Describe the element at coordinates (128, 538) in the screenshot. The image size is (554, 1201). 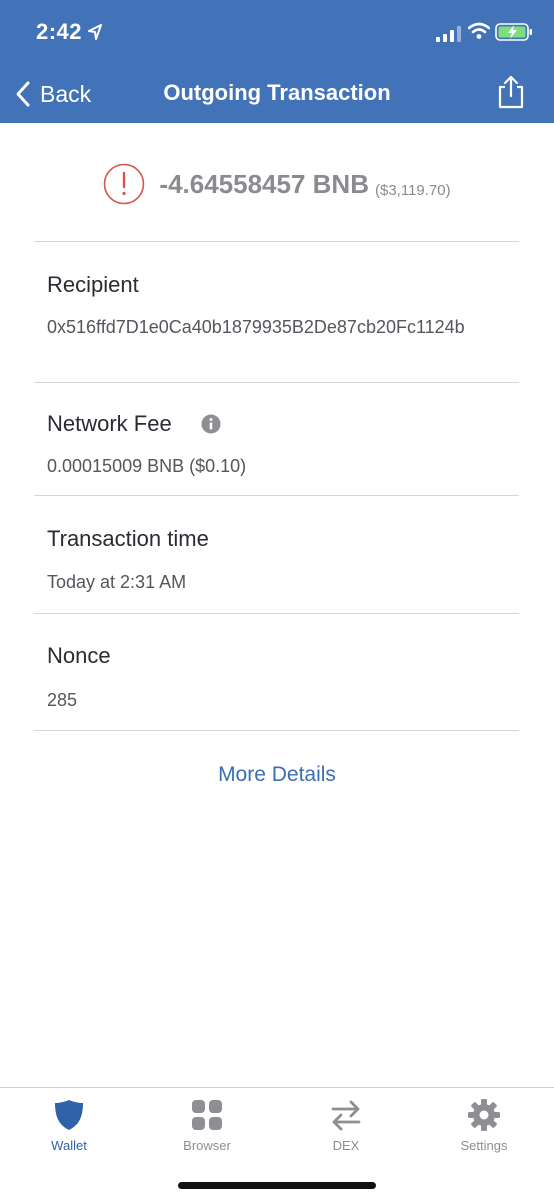
I see `transaction-time-label: Transaction time` at that location.